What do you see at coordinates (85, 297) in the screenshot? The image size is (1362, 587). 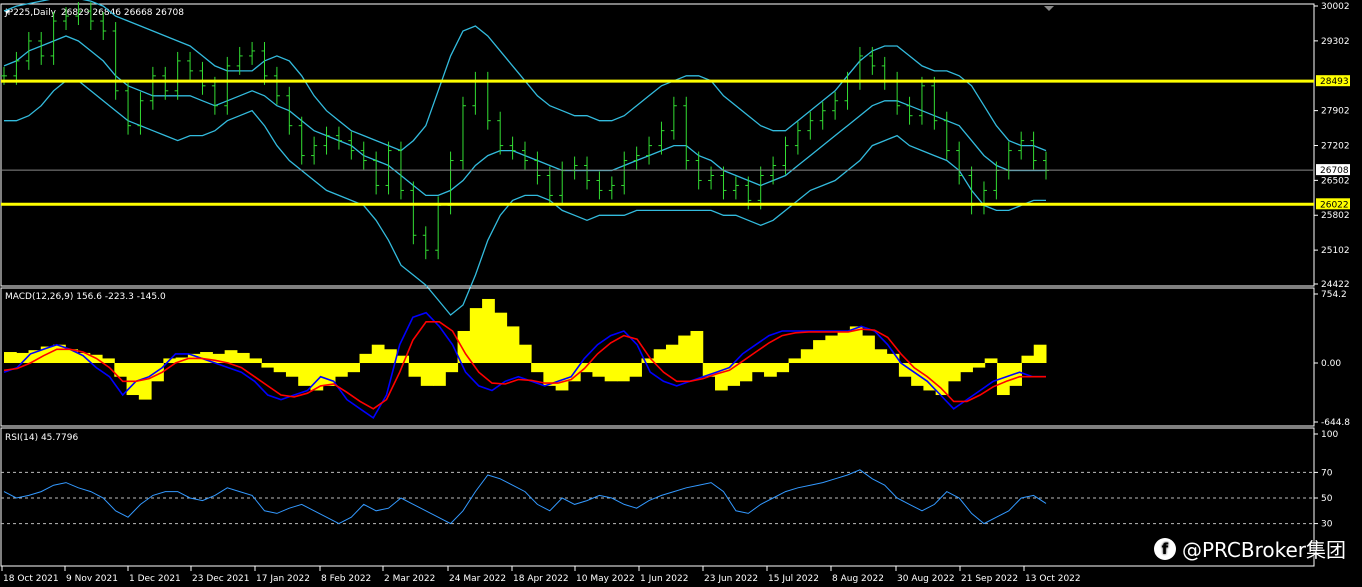 I see `macd-panel-title: MACD(12,26,9) 156.6 -223.3 -145.0` at bounding box center [85, 297].